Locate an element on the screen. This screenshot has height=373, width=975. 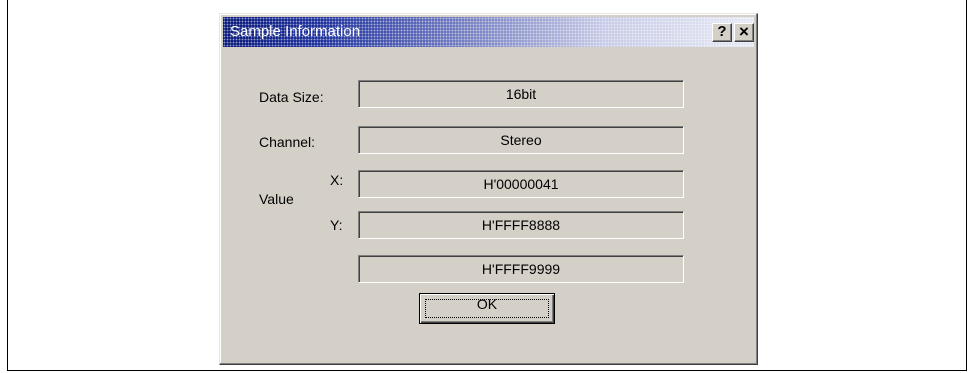
y-value-field: H'FFFF8888 is located at coordinates (521, 225).